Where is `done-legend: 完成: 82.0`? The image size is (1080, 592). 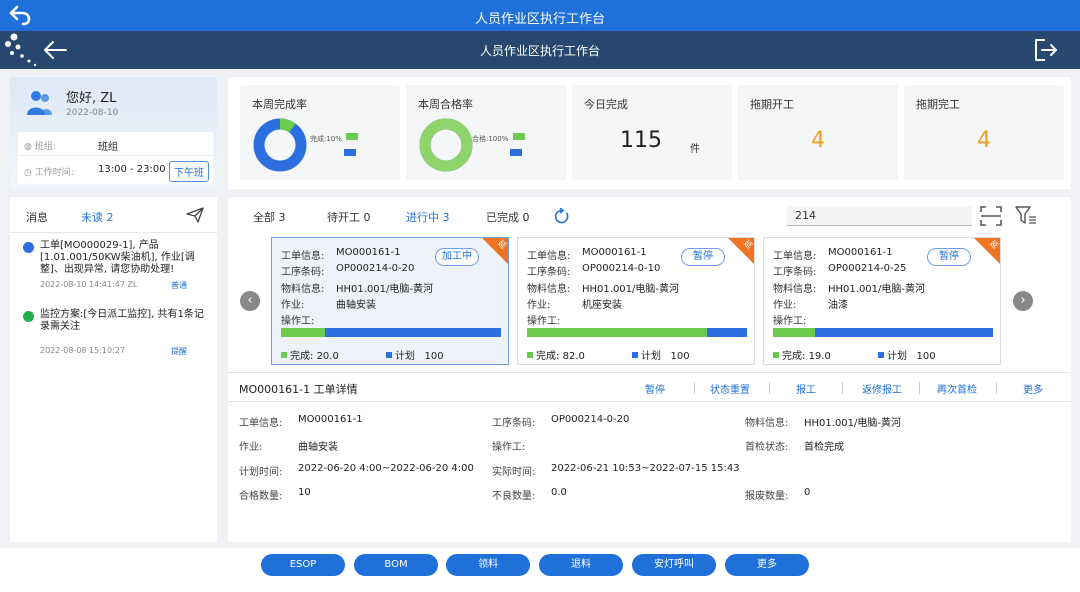
done-legend: 完成: 82.0 is located at coordinates (556, 354).